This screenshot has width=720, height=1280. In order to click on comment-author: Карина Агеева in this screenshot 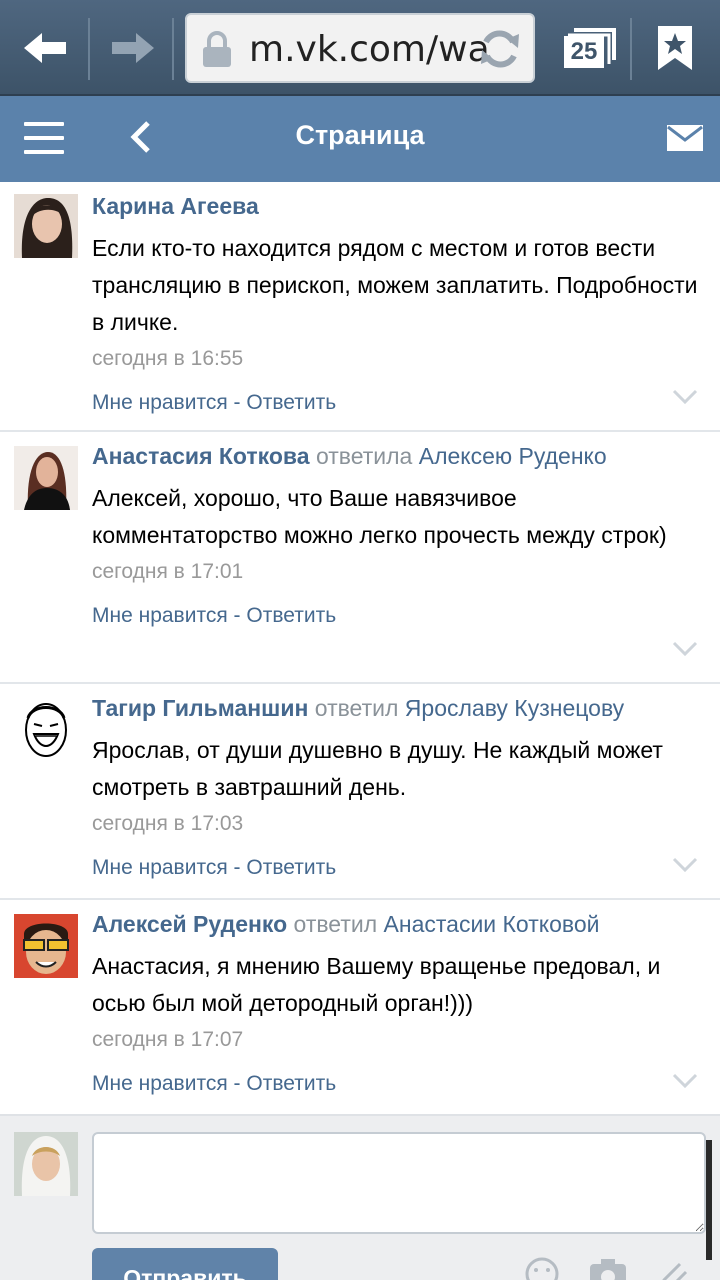, I will do `click(175, 206)`.